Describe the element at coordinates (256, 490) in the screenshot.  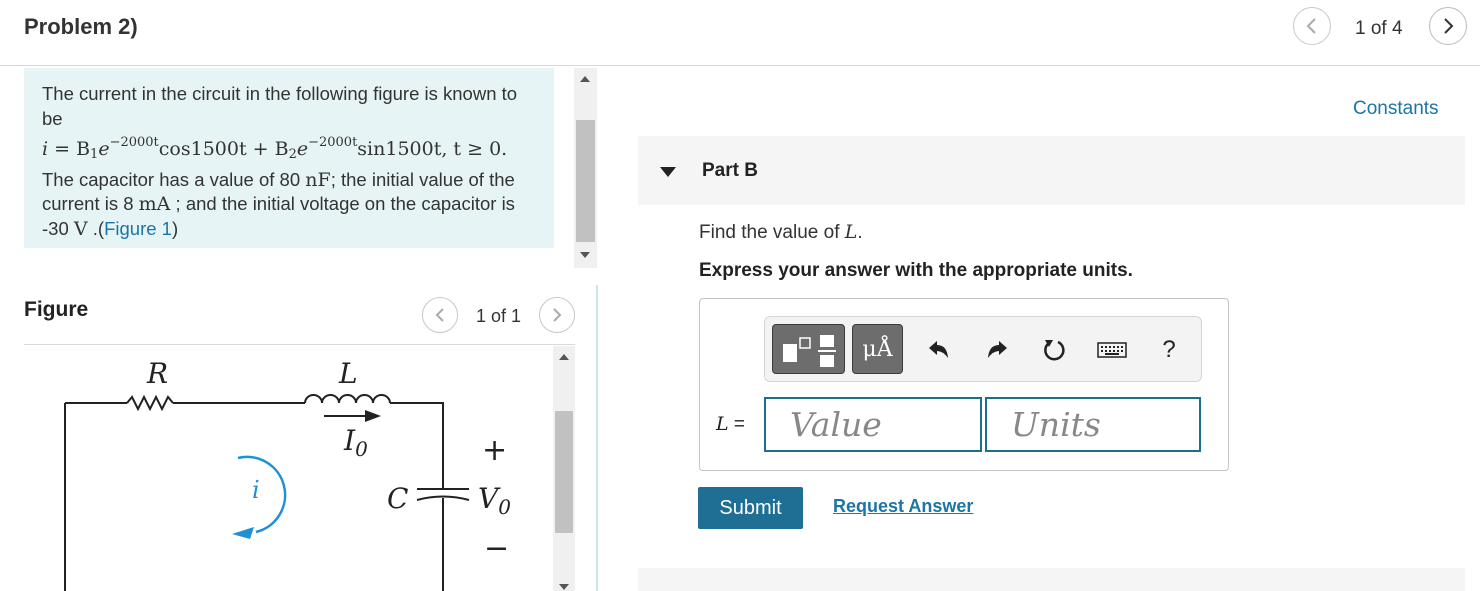
I see `label-i: i` at that location.